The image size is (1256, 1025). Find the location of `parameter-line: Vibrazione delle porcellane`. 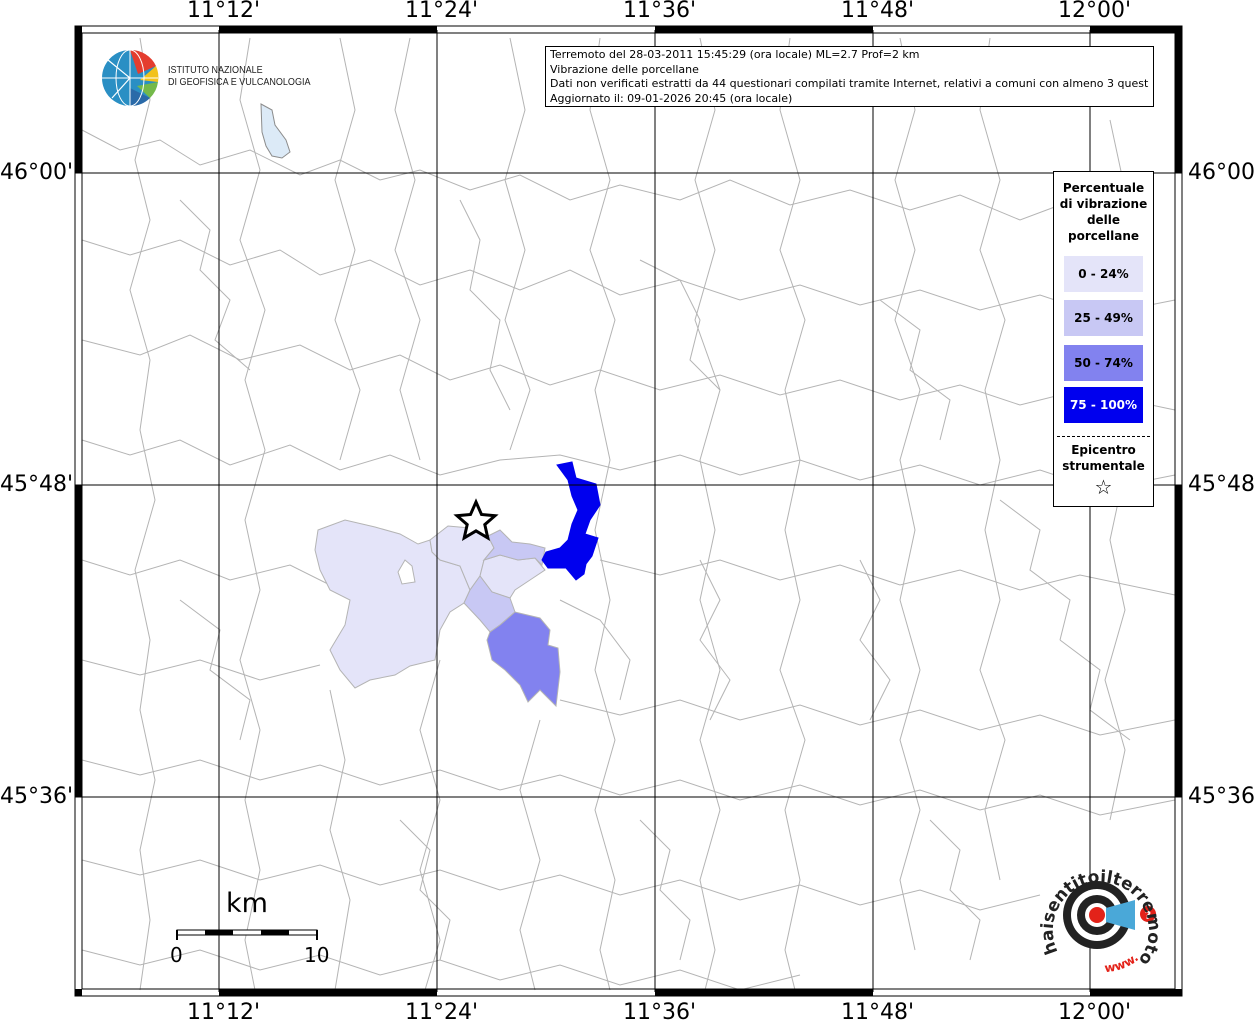

parameter-line: Vibrazione delle porcellane is located at coordinates (624, 69).